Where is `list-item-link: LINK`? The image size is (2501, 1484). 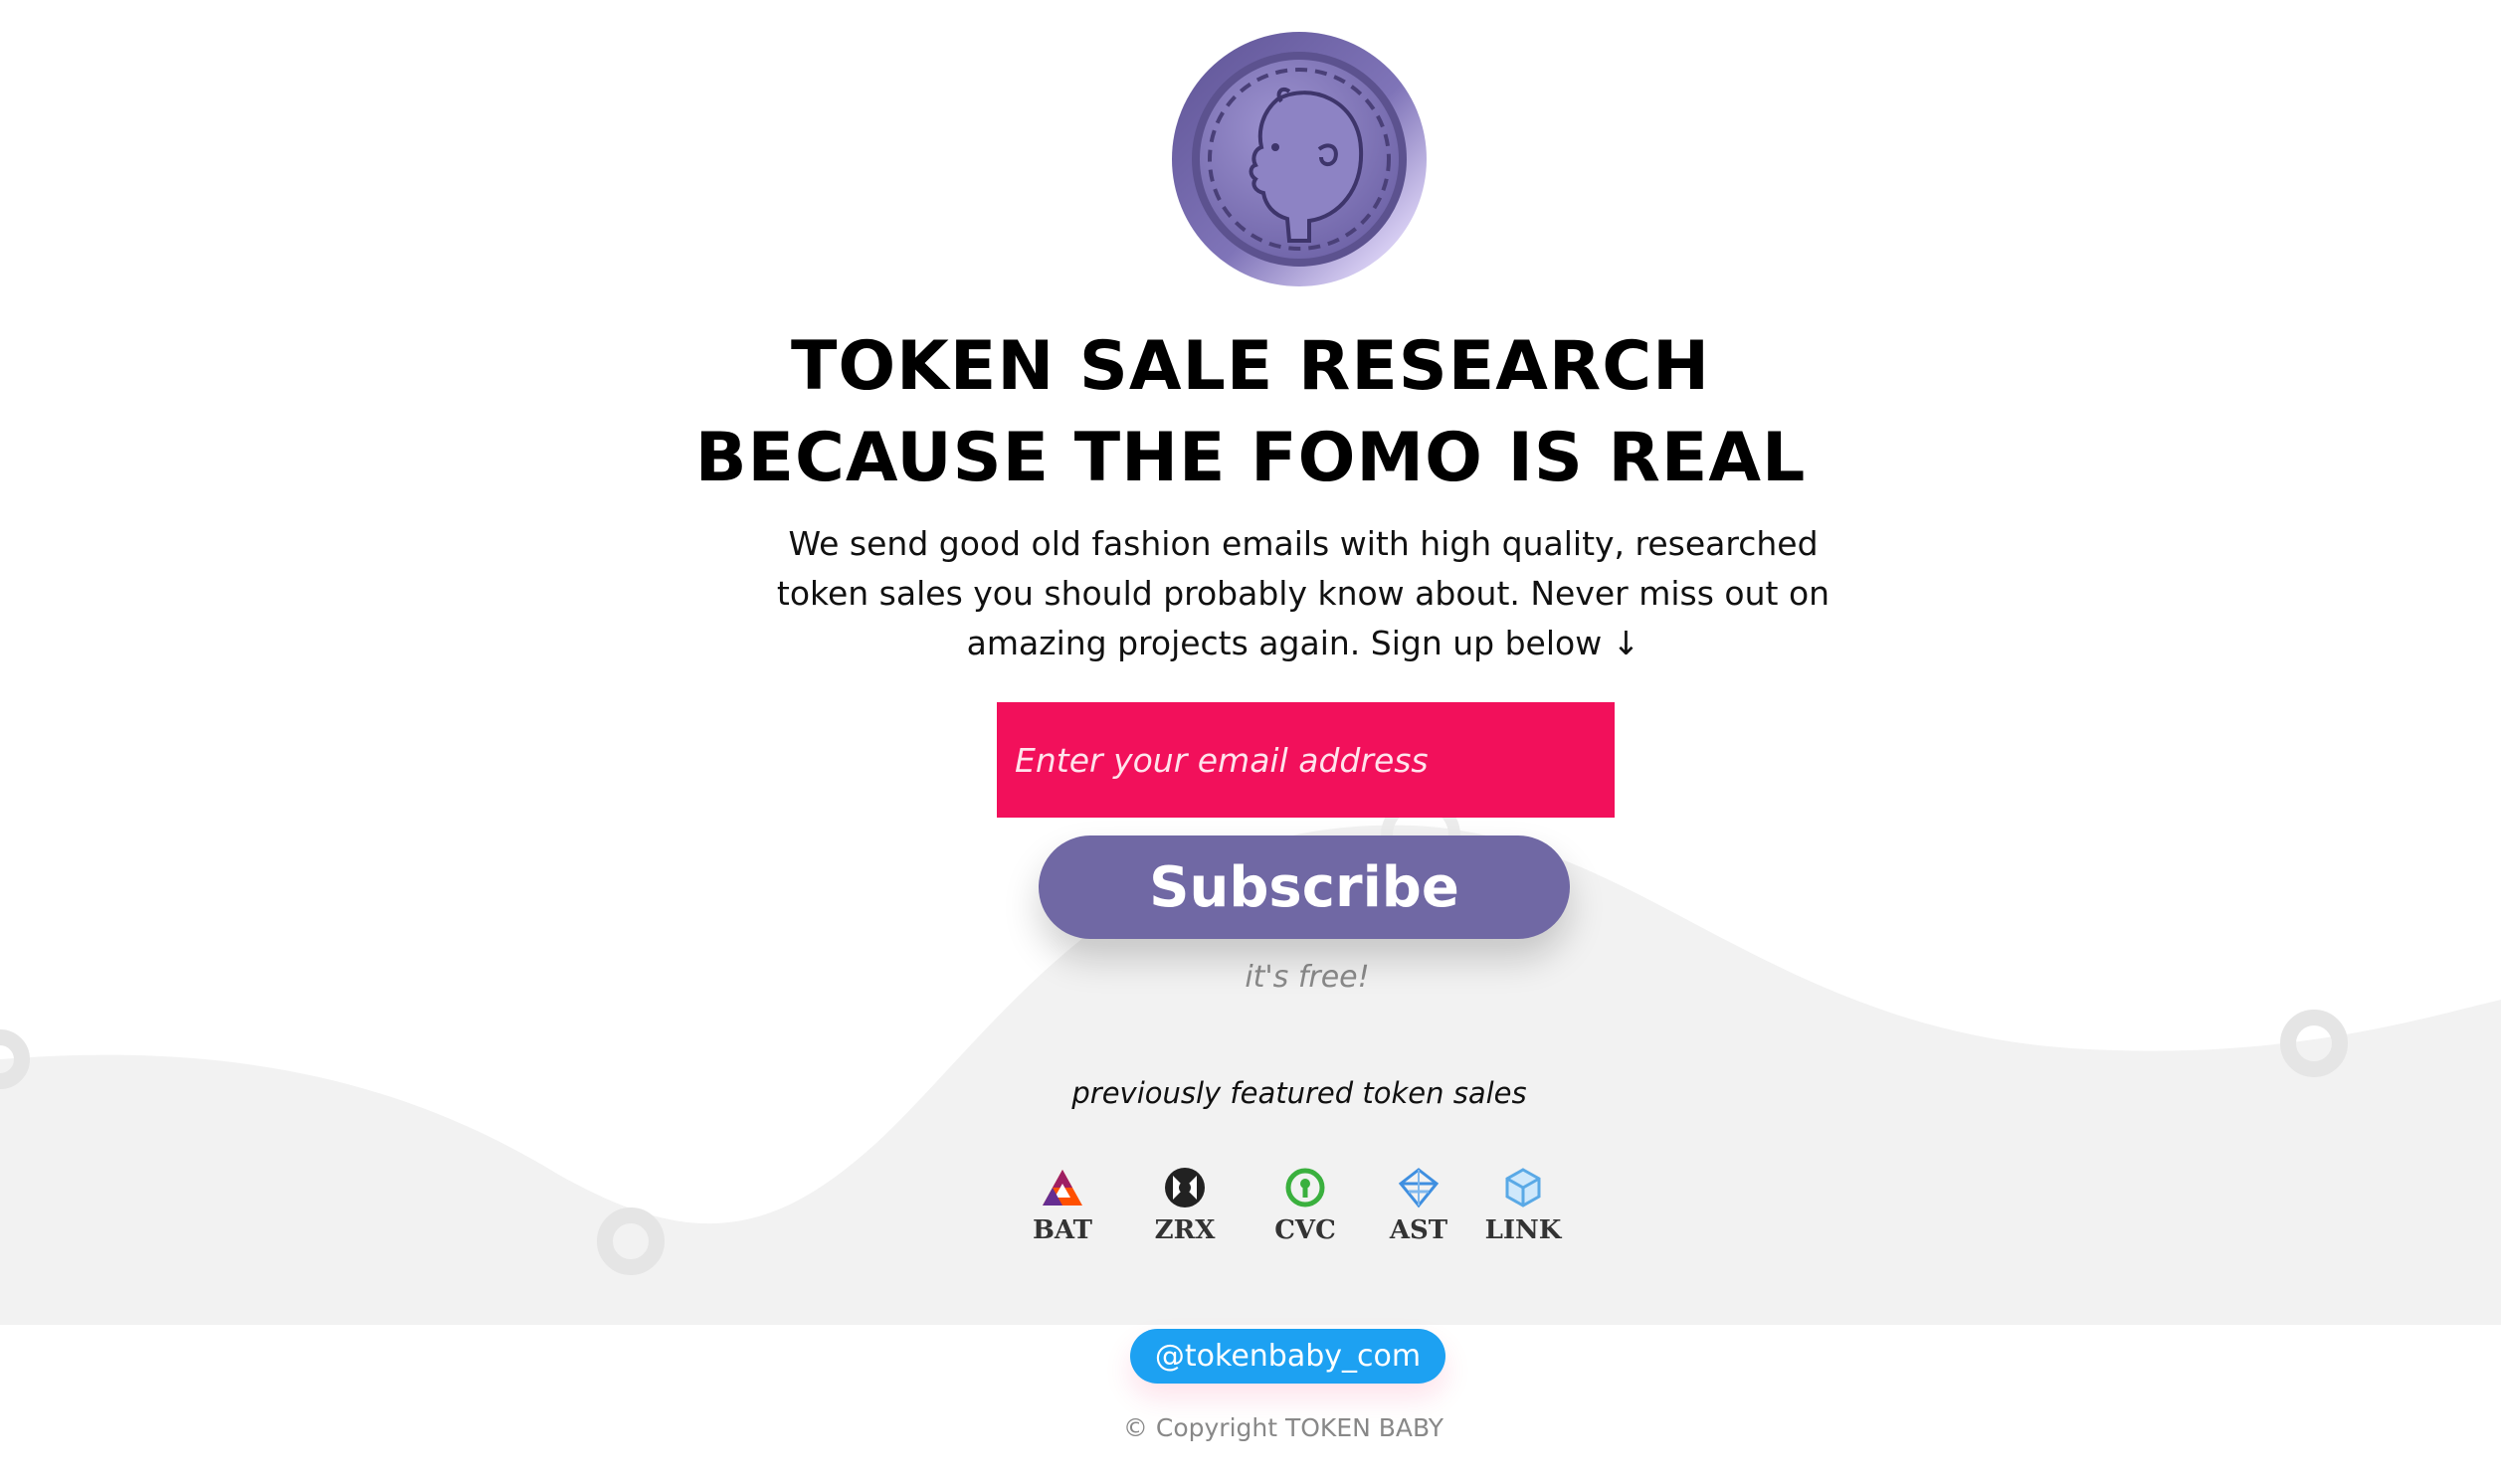
list-item-link: LINK is located at coordinates (1523, 1205).